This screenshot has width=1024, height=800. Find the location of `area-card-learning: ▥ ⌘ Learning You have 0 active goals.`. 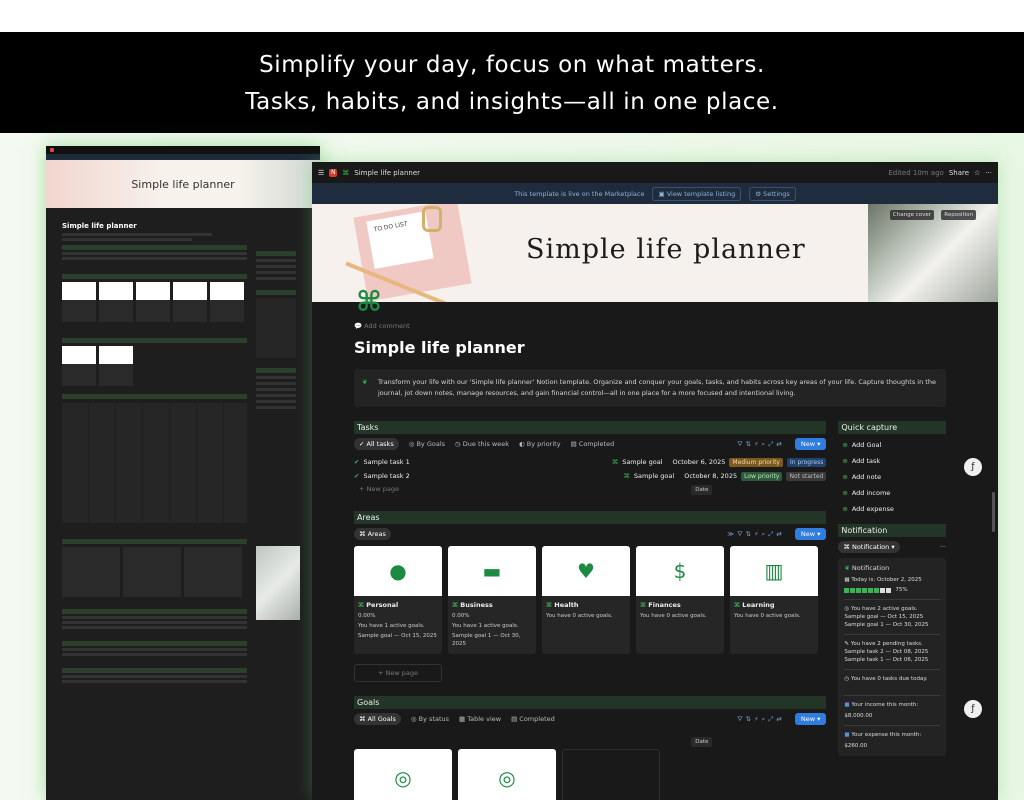

area-card-learning: ▥ ⌘ Learning You have 0 active goals. is located at coordinates (774, 600).